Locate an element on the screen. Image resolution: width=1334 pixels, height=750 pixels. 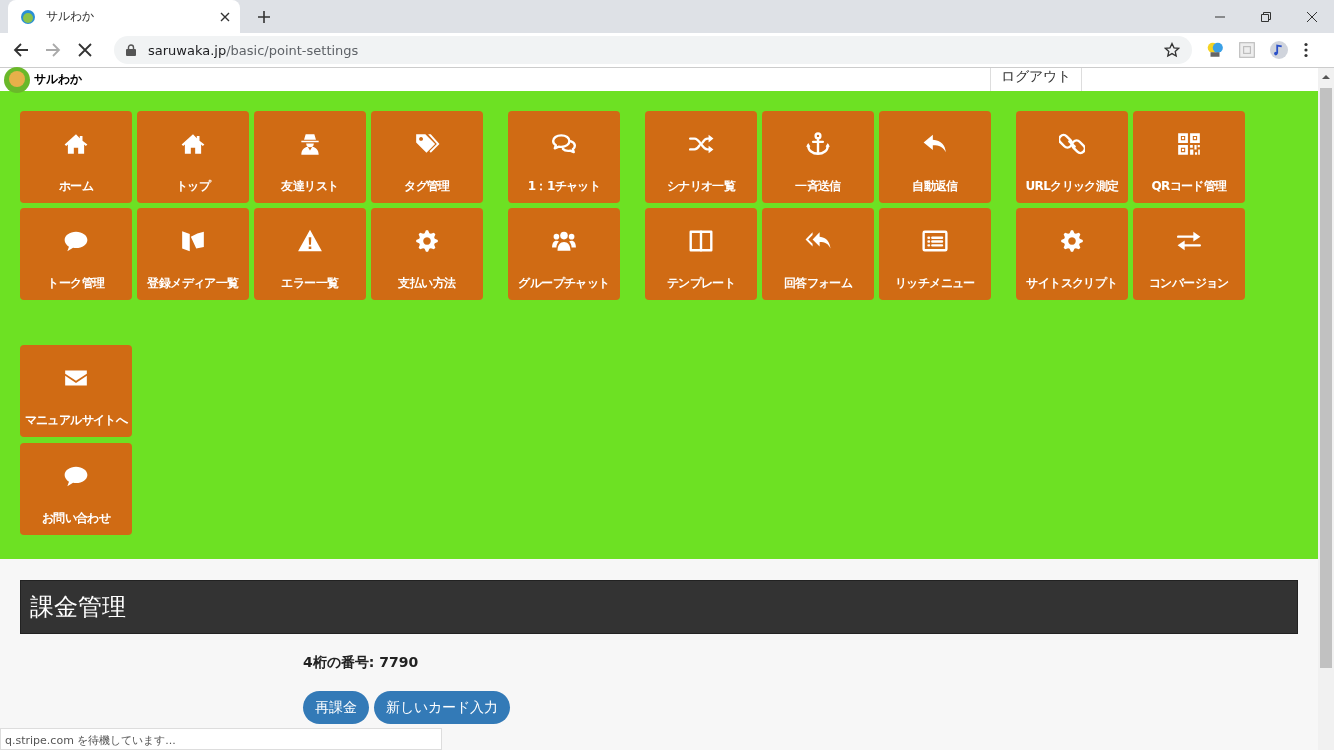
book-icon is located at coordinates (193, 241).